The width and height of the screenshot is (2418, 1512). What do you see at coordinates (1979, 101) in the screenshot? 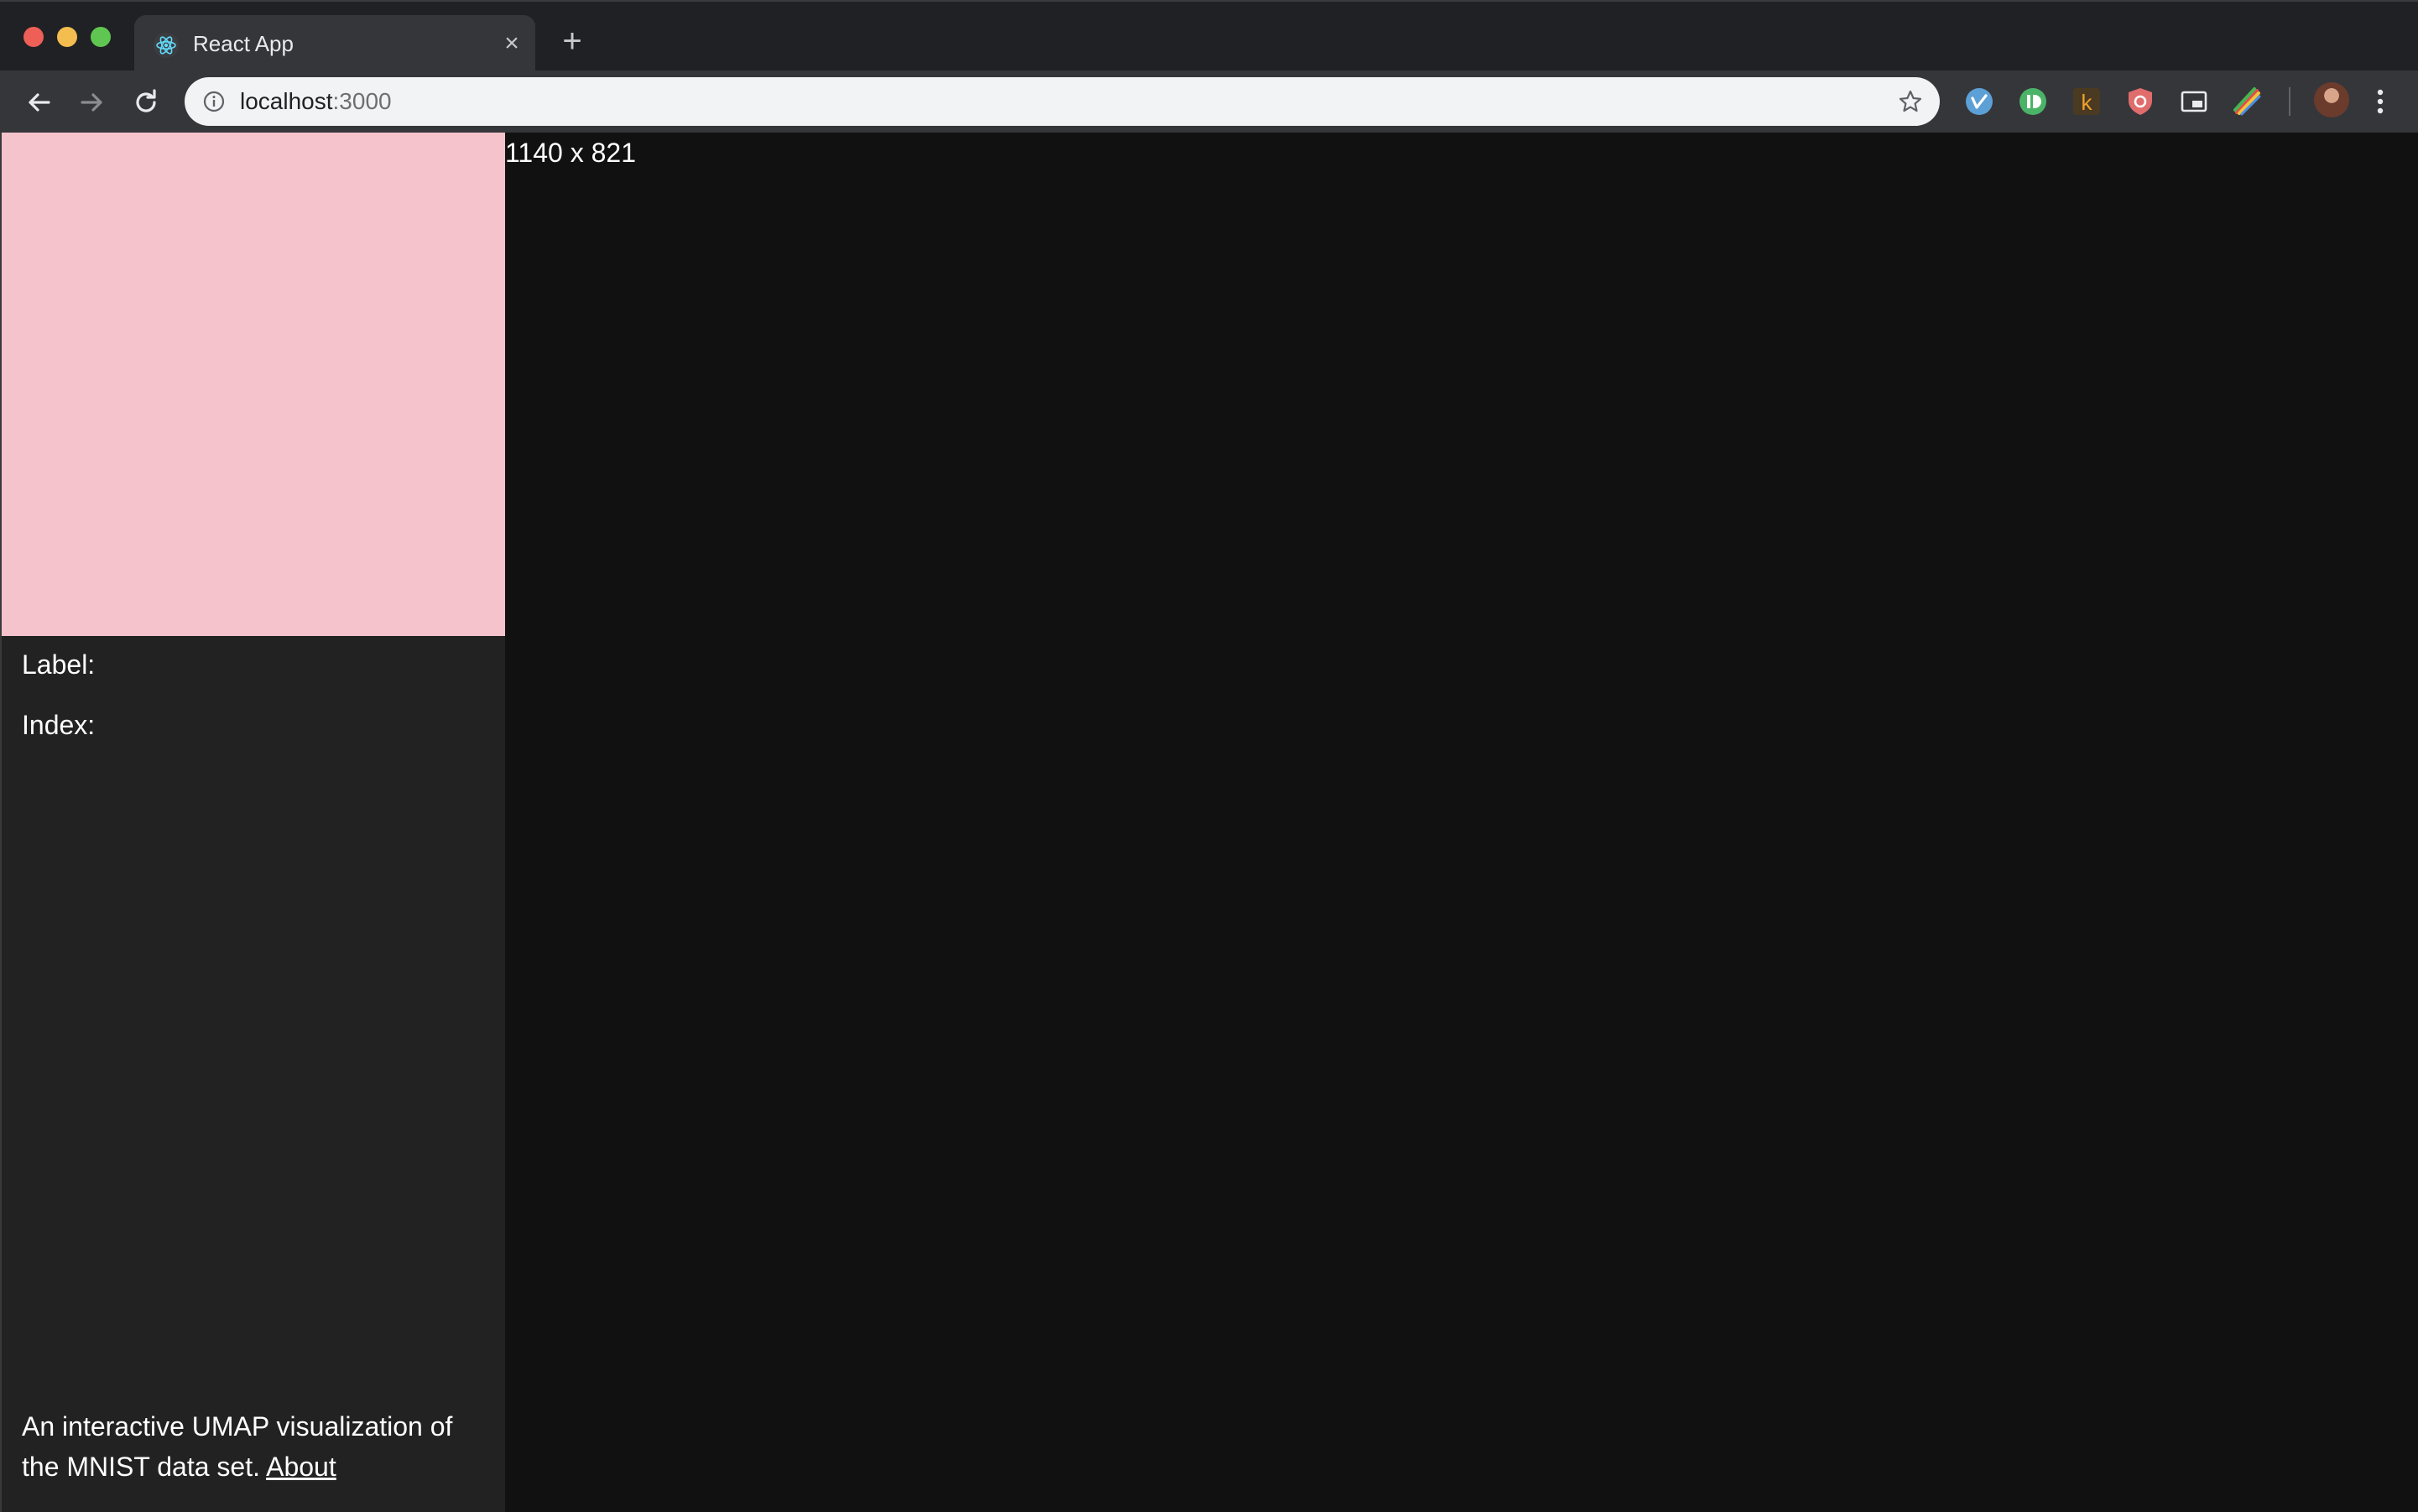
I see `vimeo-icon` at bounding box center [1979, 101].